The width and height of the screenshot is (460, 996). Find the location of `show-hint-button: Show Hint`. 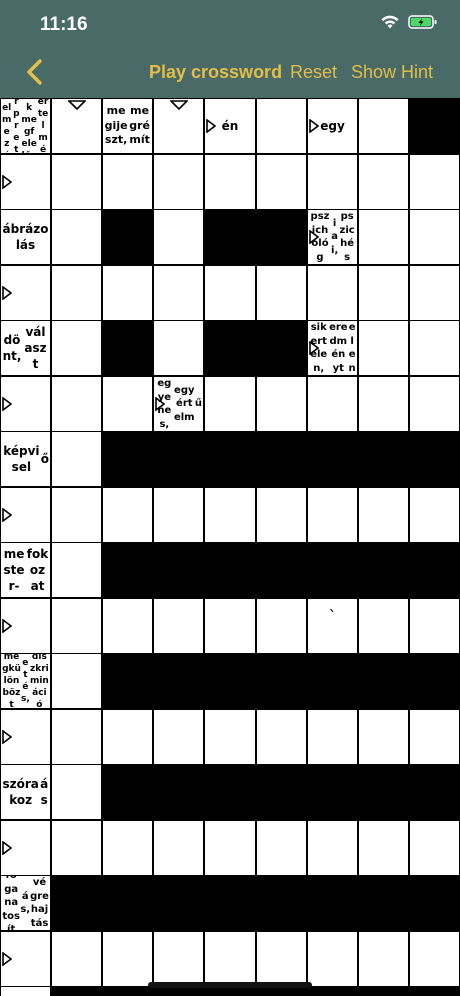

show-hint-button: Show Hint is located at coordinates (392, 72).